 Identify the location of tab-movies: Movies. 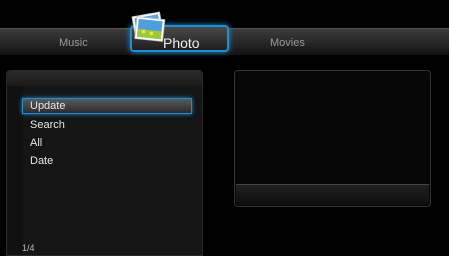
(287, 43).